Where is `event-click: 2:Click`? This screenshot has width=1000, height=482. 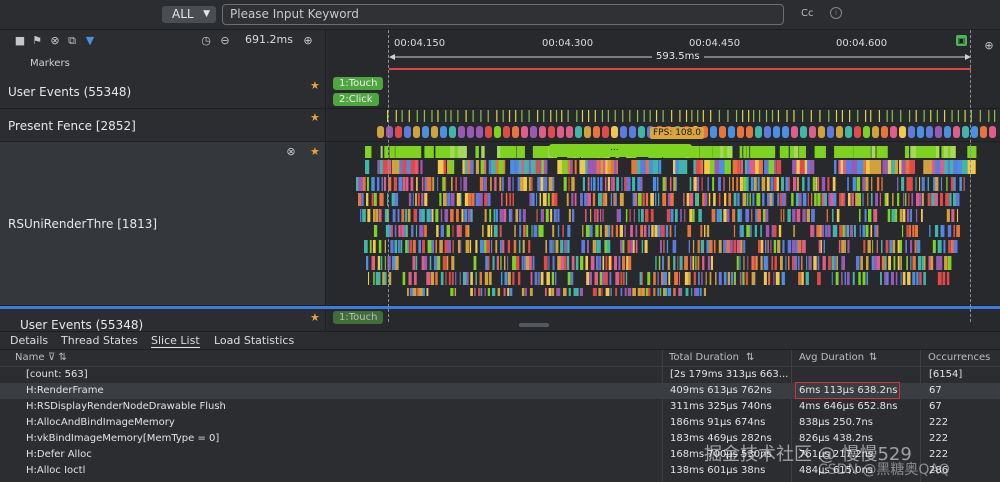 event-click: 2:Click is located at coordinates (356, 99).